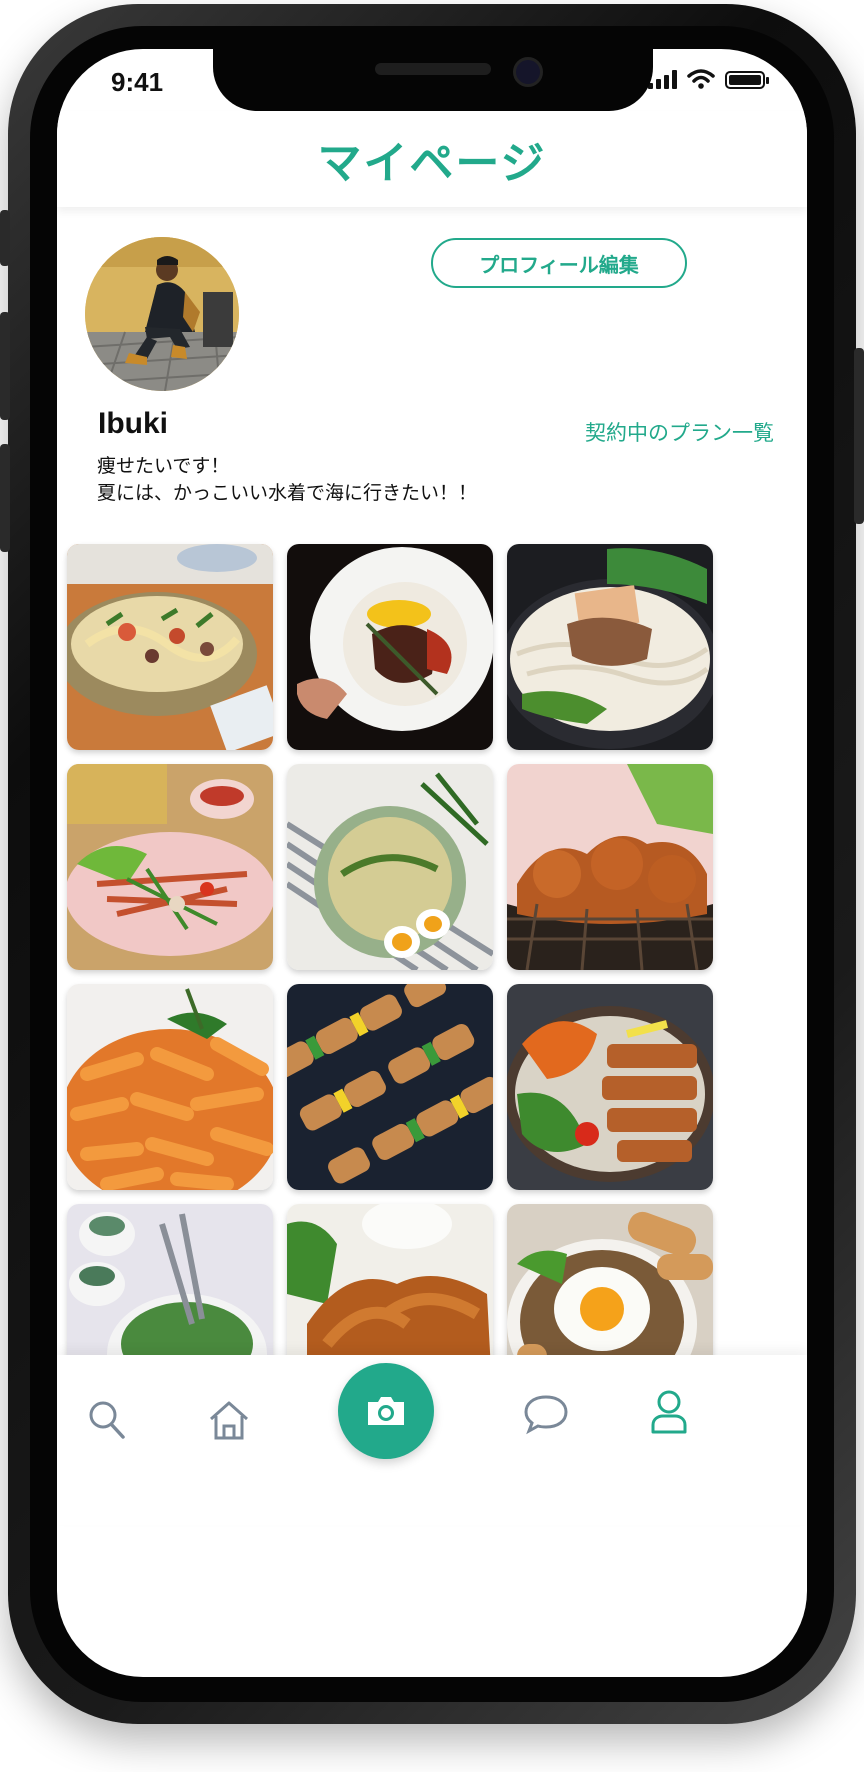 The width and height of the screenshot is (864, 1772). I want to click on person-photo, so click(162, 314).